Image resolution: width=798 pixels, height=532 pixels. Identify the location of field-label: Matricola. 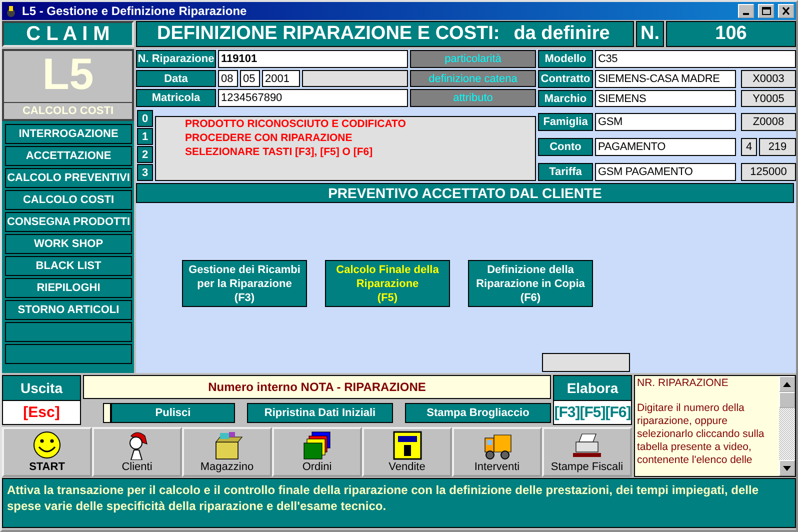
(176, 98).